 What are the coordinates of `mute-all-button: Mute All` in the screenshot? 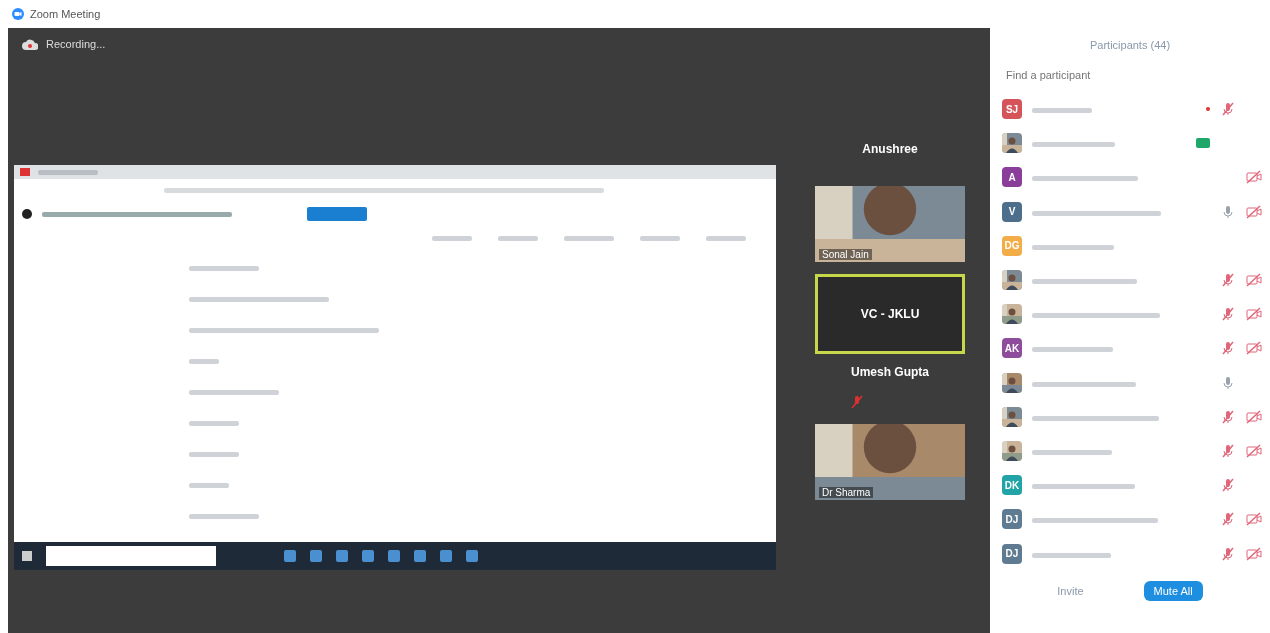 It's located at (1173, 590).